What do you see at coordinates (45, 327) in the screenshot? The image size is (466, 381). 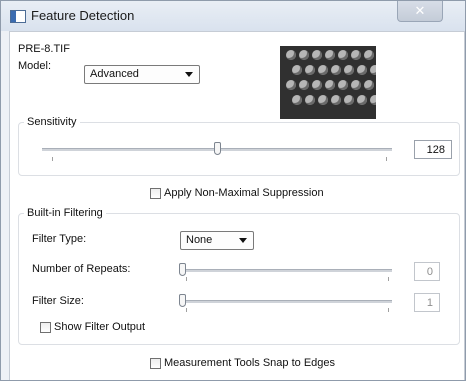 I see `show-filter-output-checkbox` at bounding box center [45, 327].